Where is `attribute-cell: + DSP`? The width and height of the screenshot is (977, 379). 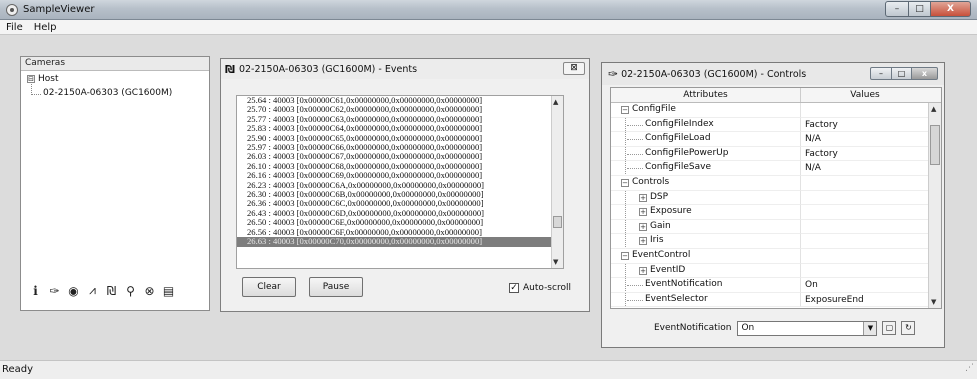 attribute-cell: + DSP is located at coordinates (706, 198).